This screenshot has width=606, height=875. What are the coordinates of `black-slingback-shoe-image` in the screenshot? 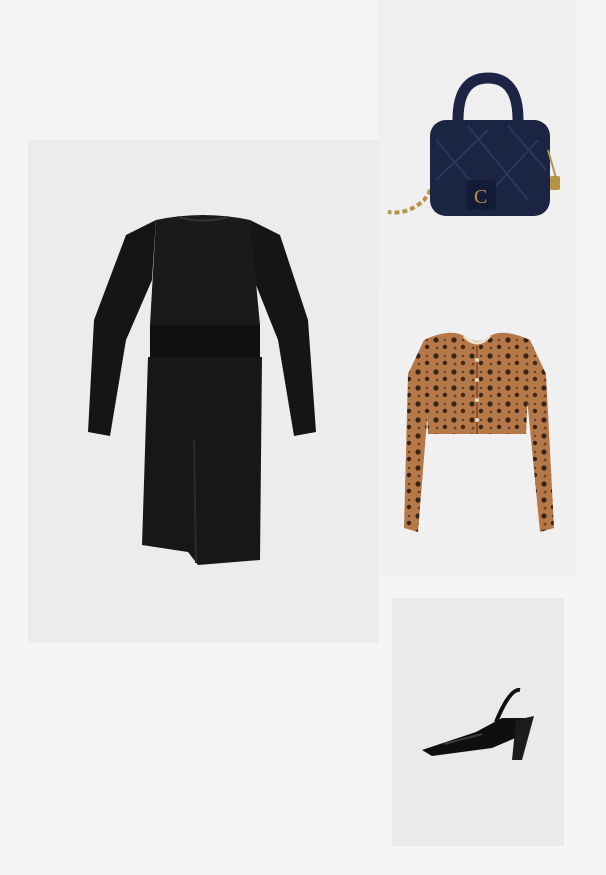 It's located at (478, 723).